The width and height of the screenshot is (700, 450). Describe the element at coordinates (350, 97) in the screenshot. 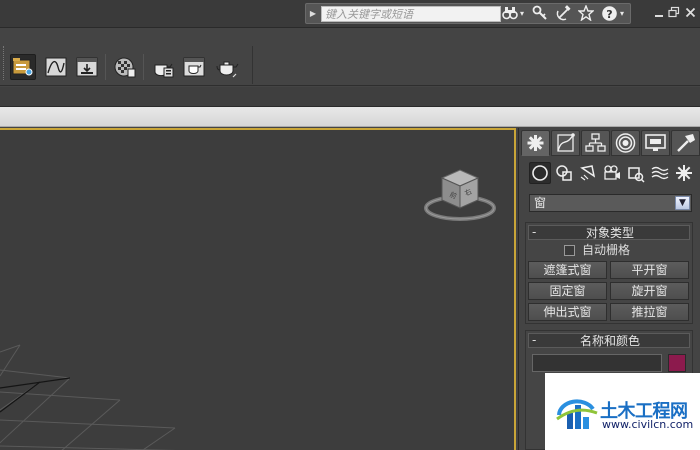

I see `toolbar-gap` at that location.